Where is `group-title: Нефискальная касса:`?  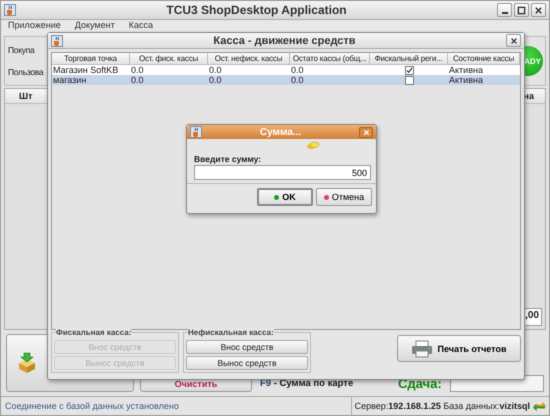 group-title: Нефискальная касса: is located at coordinates (231, 332).